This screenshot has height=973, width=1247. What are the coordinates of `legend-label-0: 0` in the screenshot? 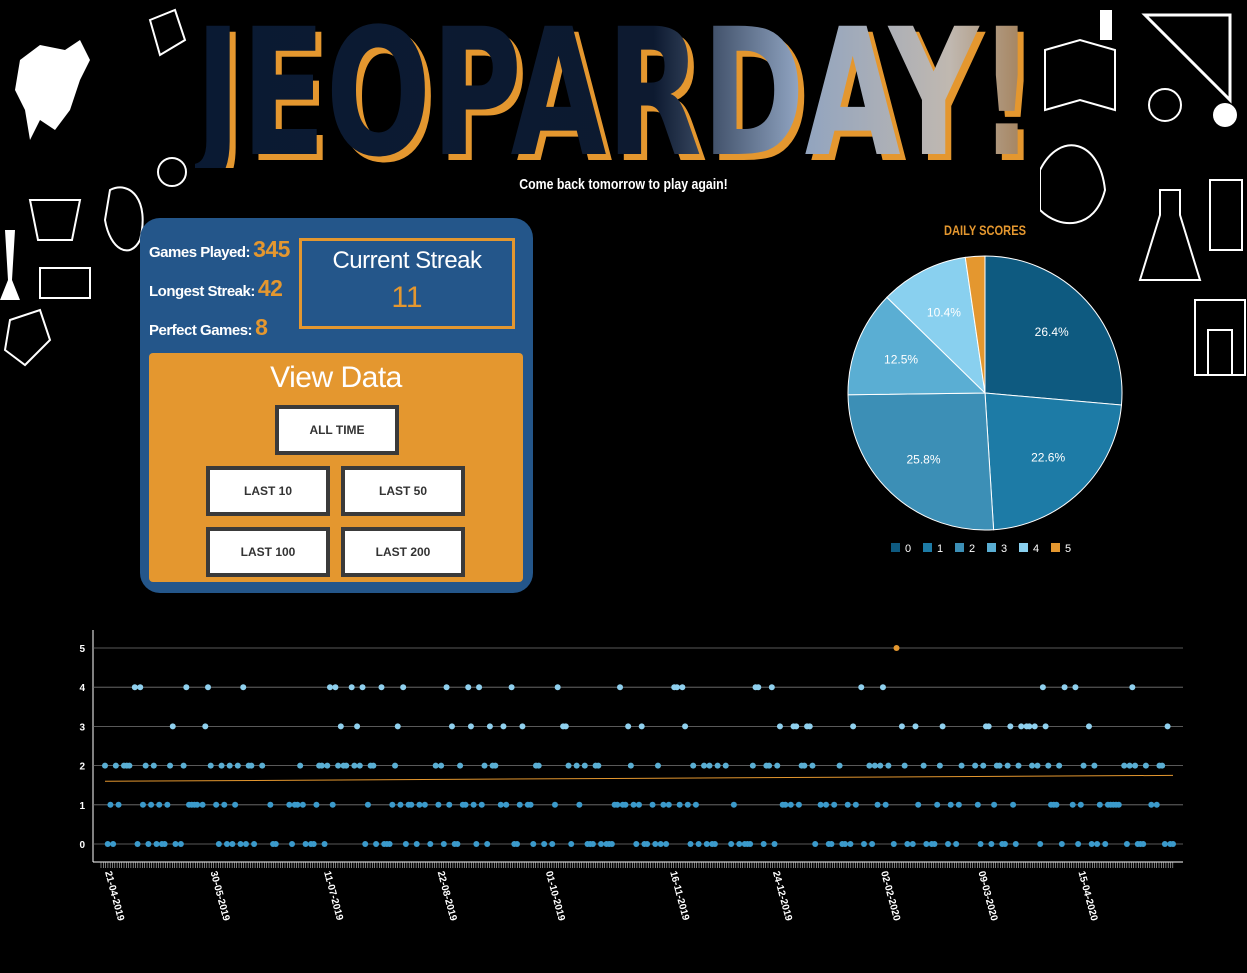 It's located at (908, 549).